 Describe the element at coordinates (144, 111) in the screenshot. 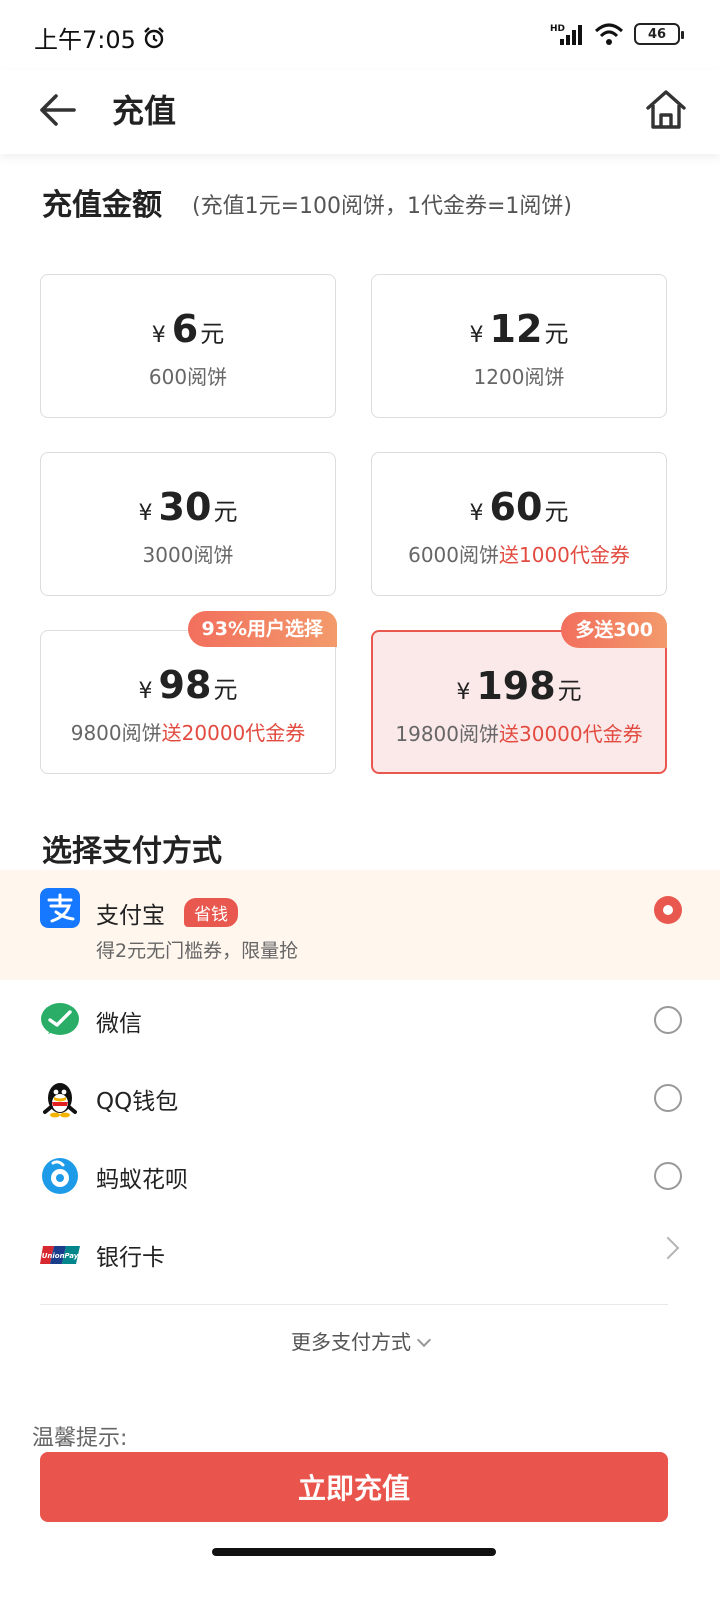

I see `page-title: 充值` at that location.